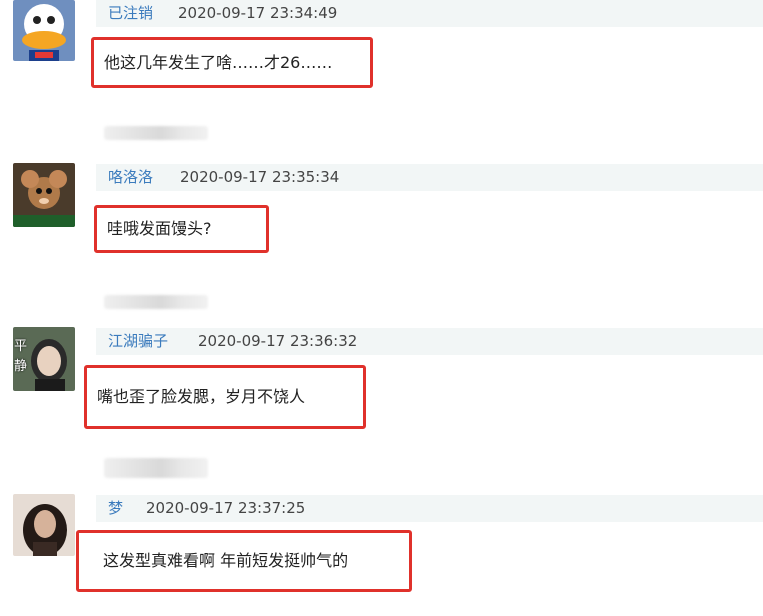  I want to click on comment-timestamp: 2020-09-17 23:35:34, so click(260, 177).